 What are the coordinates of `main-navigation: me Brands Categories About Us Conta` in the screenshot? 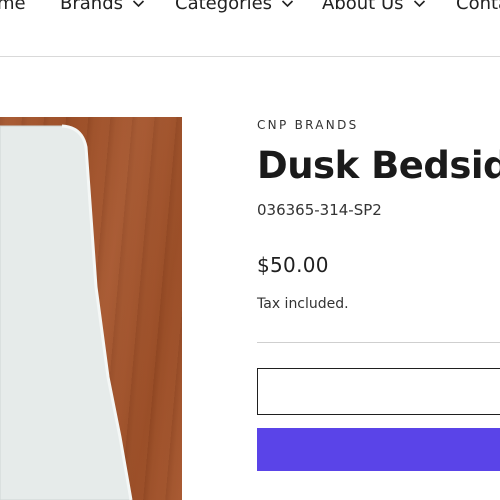 It's located at (250, 28).